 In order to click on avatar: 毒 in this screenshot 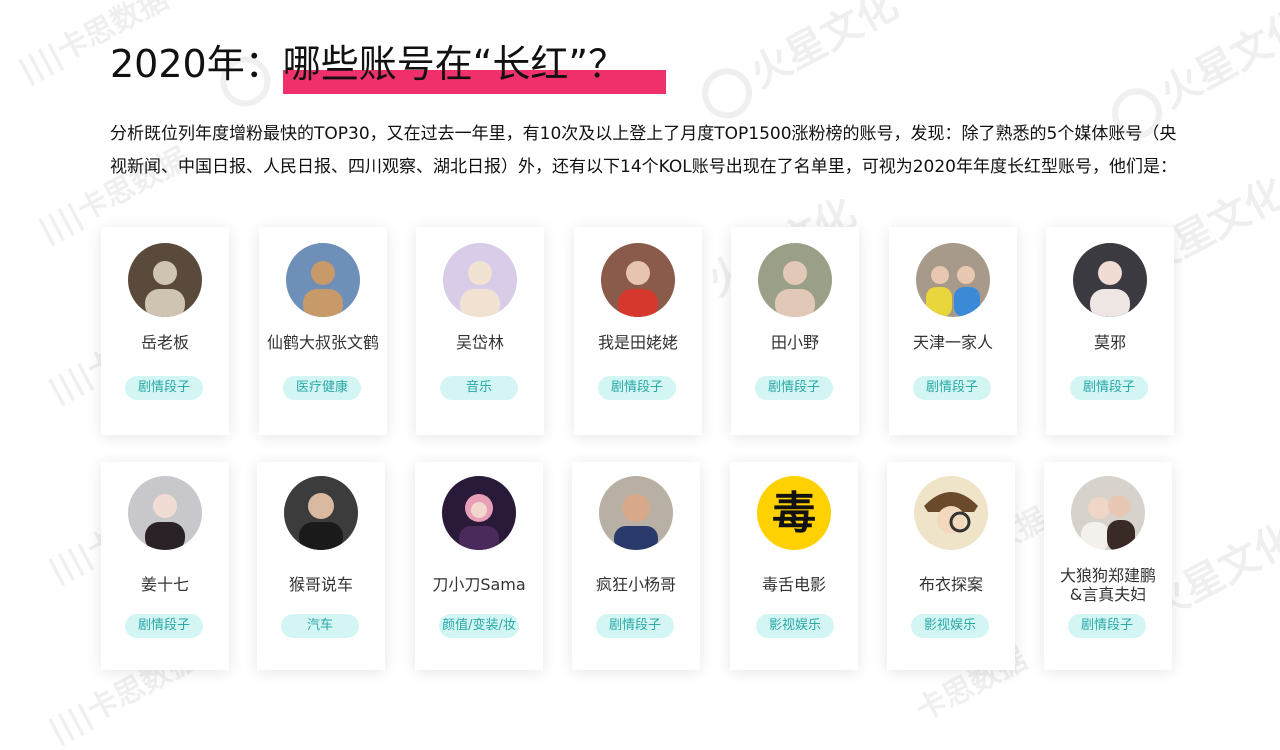, I will do `click(794, 513)`.